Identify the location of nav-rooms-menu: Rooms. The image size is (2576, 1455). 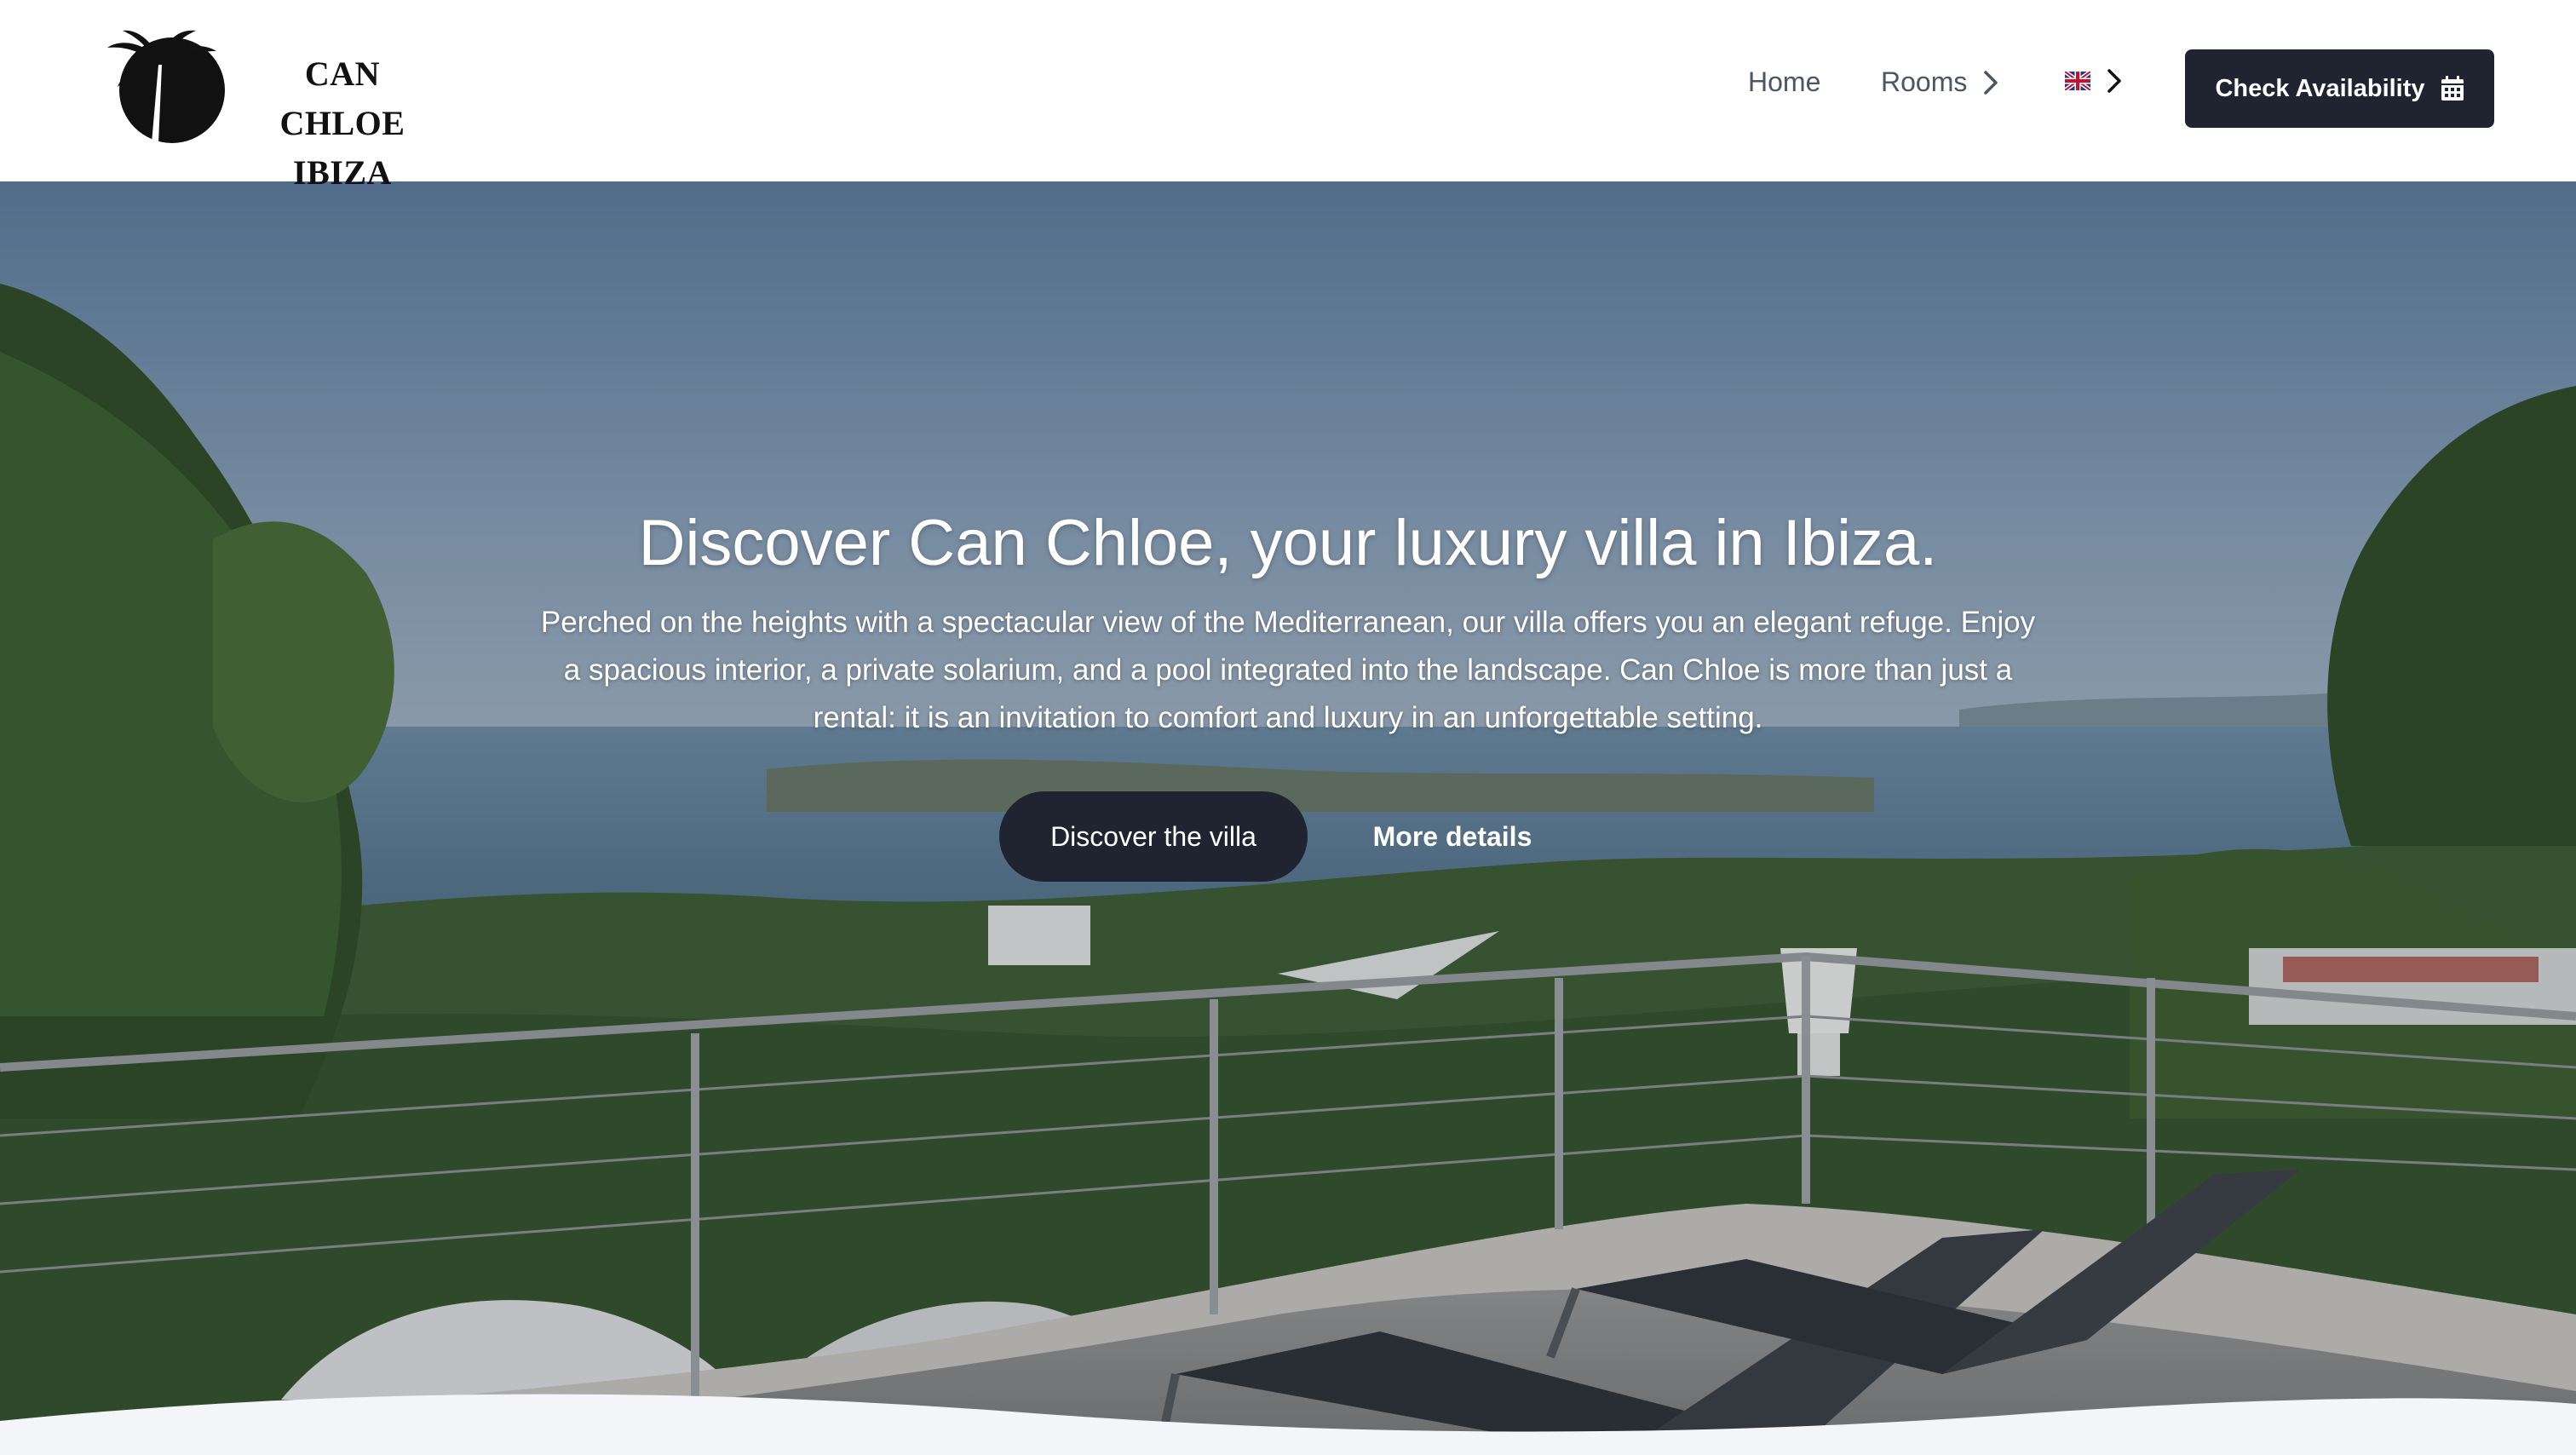
(1940, 82).